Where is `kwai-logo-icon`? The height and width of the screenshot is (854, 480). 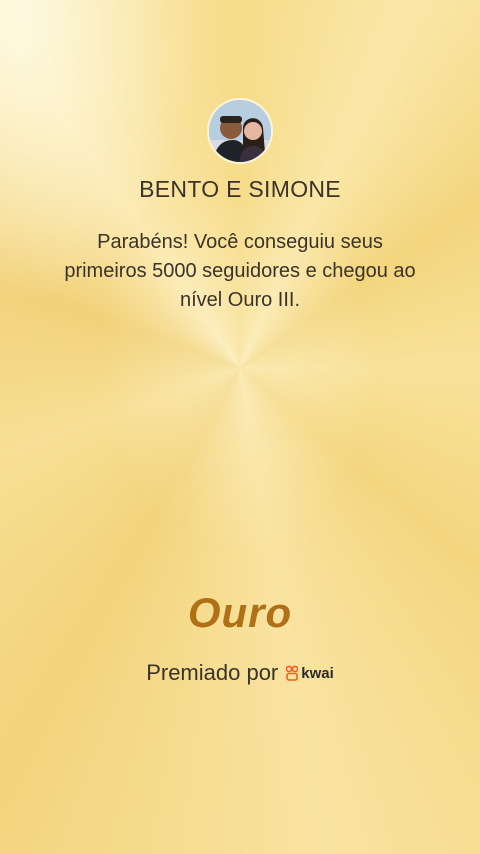
kwai-logo-icon is located at coordinates (292, 673).